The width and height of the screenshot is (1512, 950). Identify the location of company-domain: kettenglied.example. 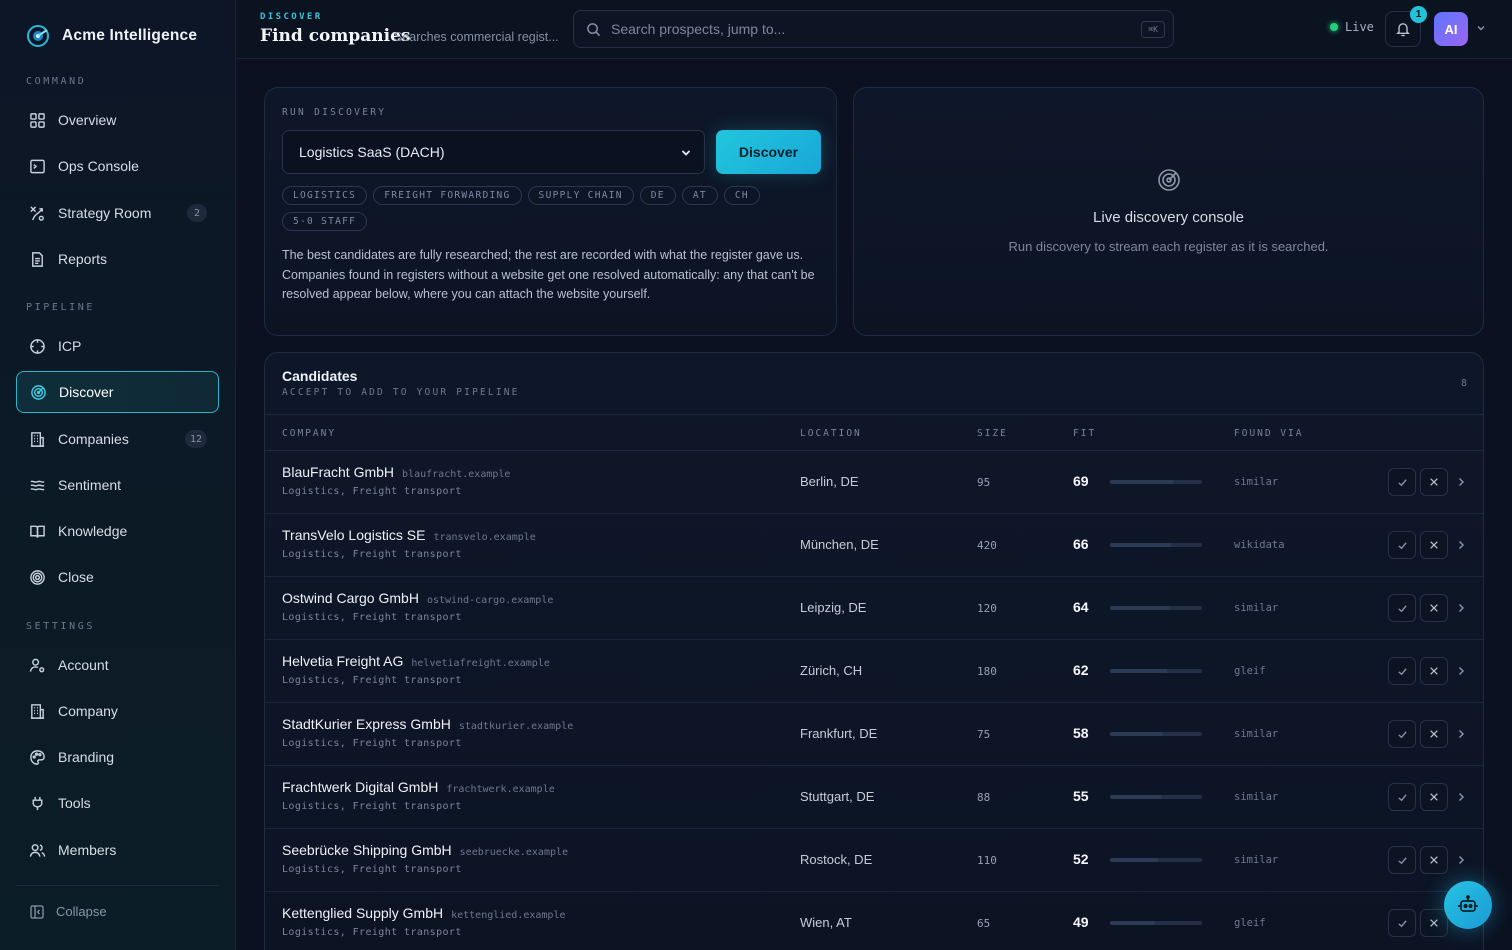
(508, 915).